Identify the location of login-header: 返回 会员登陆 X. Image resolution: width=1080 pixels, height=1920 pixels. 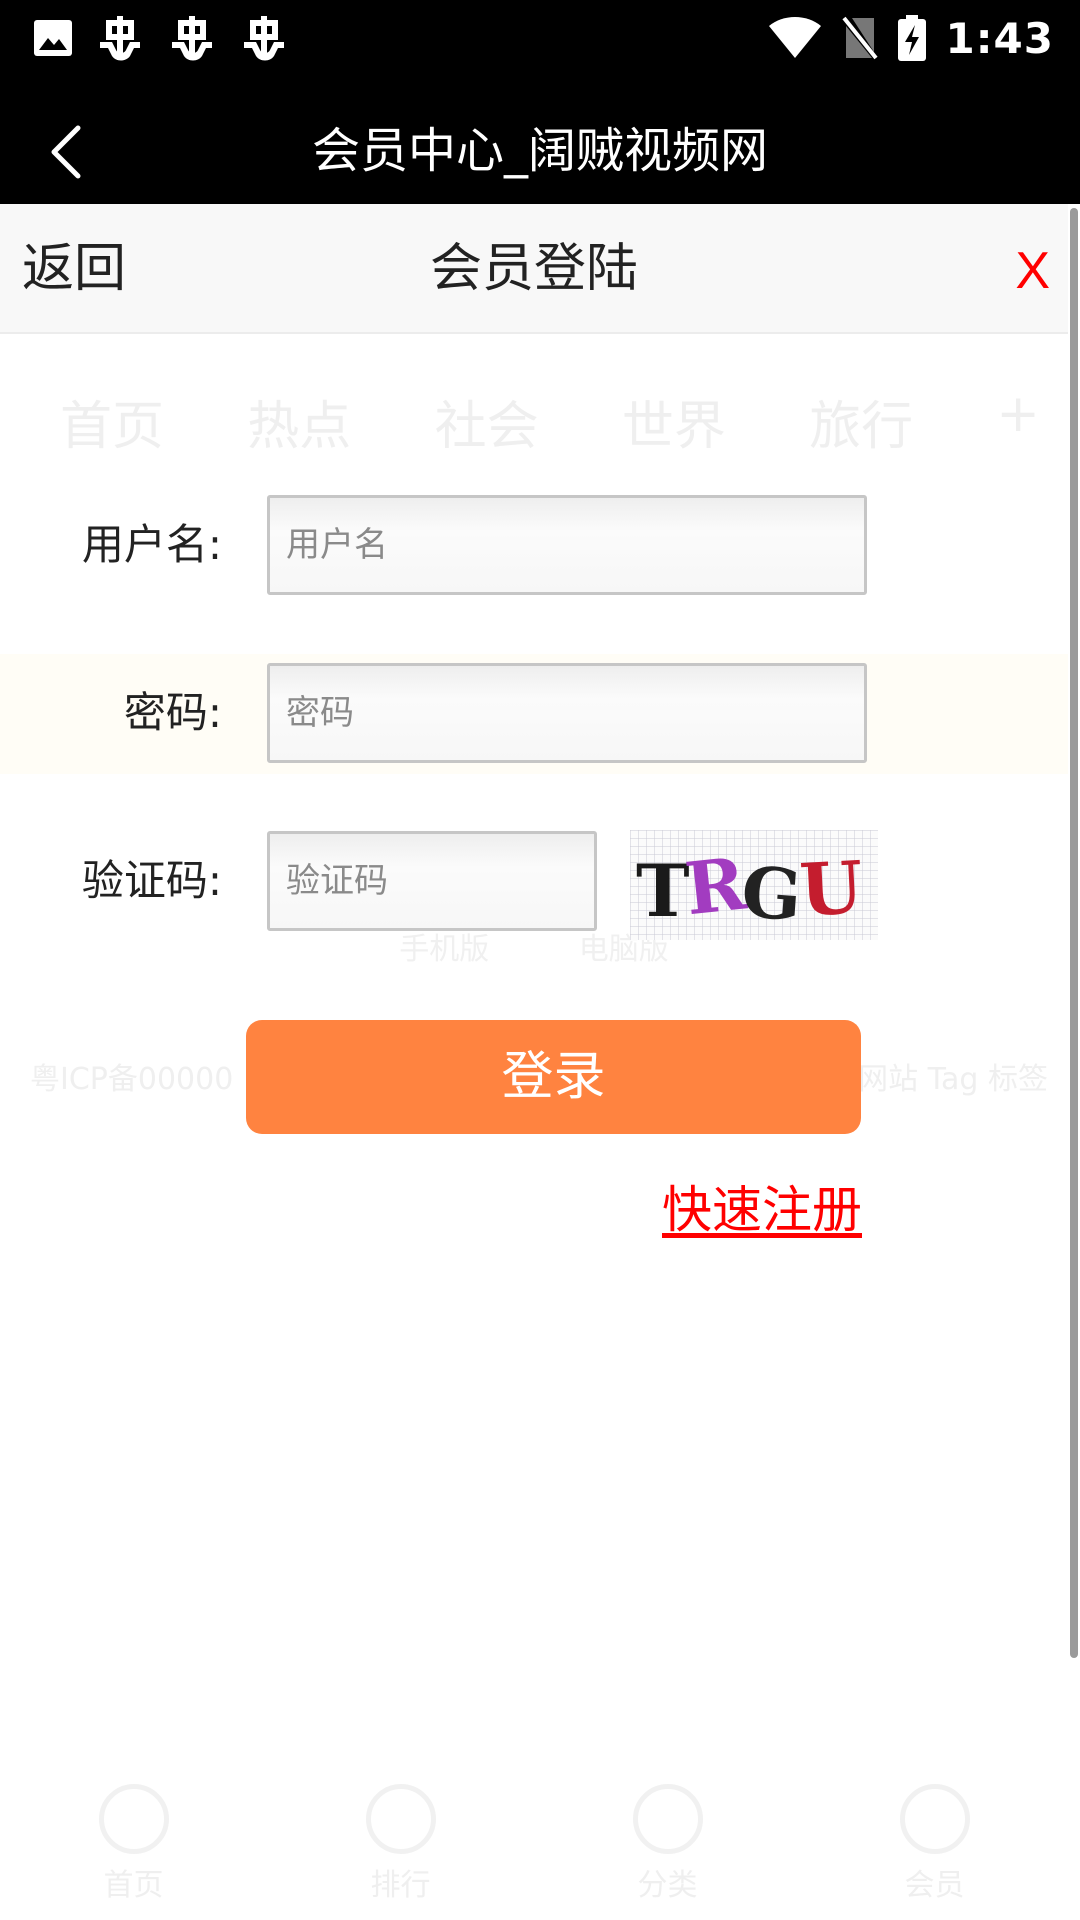
(534, 269).